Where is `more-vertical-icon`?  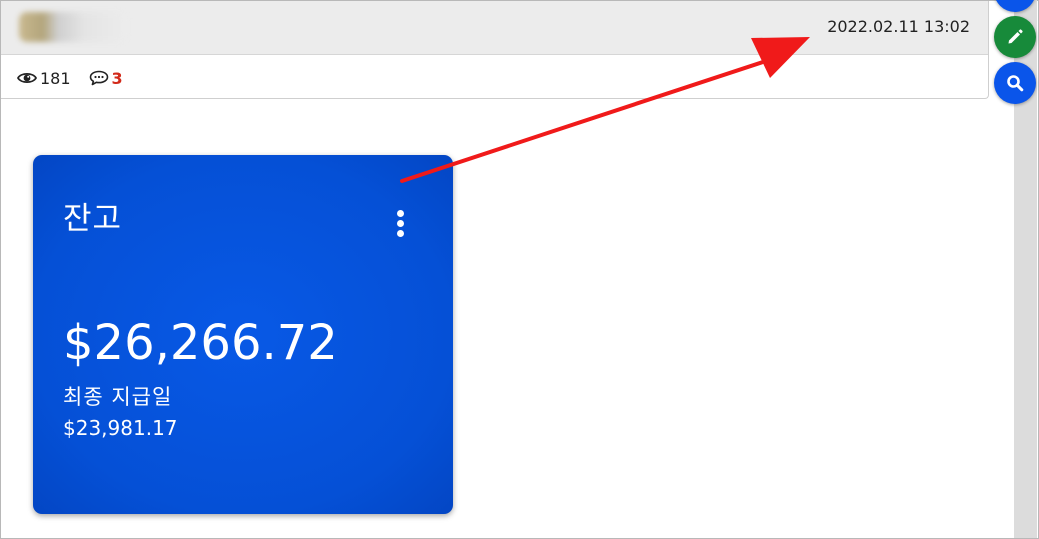
more-vertical-icon is located at coordinates (400, 213).